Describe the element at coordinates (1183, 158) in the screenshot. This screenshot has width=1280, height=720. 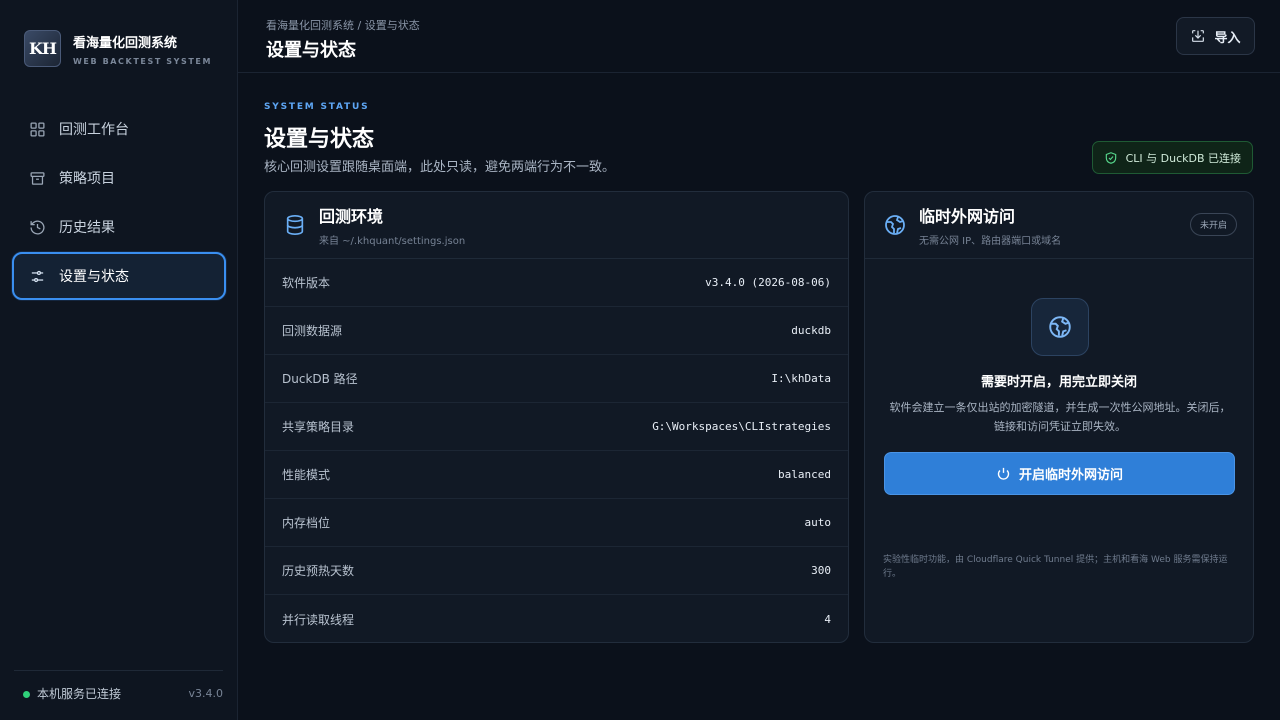
I see `connection-status-label: CLI 与 DuckDB 已连接` at that location.